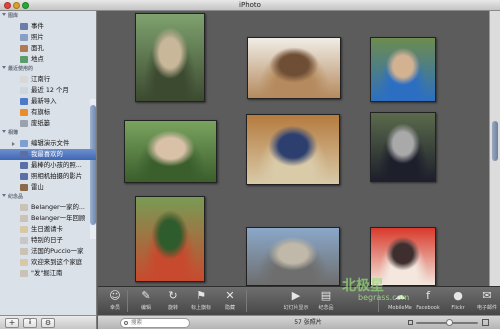  What do you see at coordinates (363, 286) in the screenshot?
I see `watermark-line1: 北极星` at bounding box center [363, 286].